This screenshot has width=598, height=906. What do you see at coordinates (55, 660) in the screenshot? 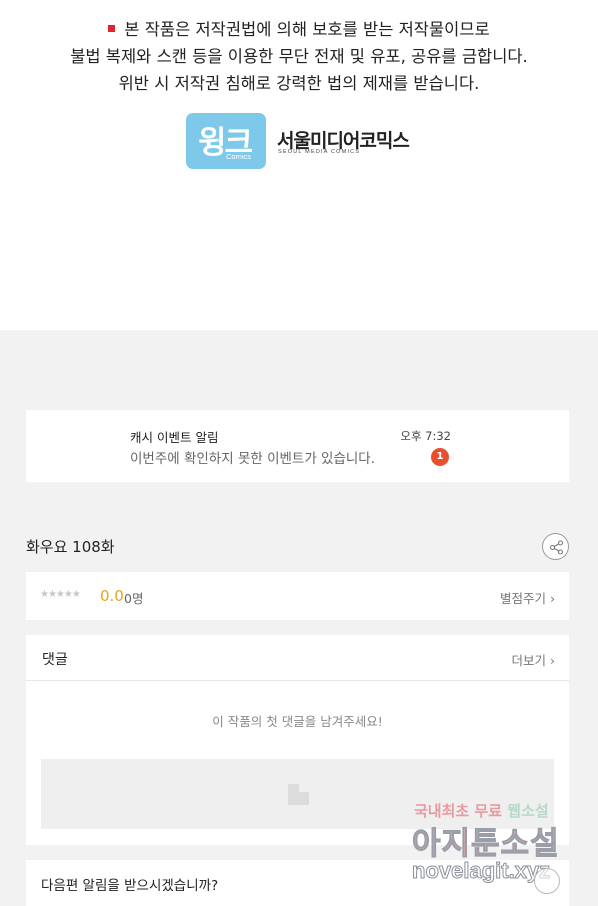
I see `comments-title: 댓글` at bounding box center [55, 660].